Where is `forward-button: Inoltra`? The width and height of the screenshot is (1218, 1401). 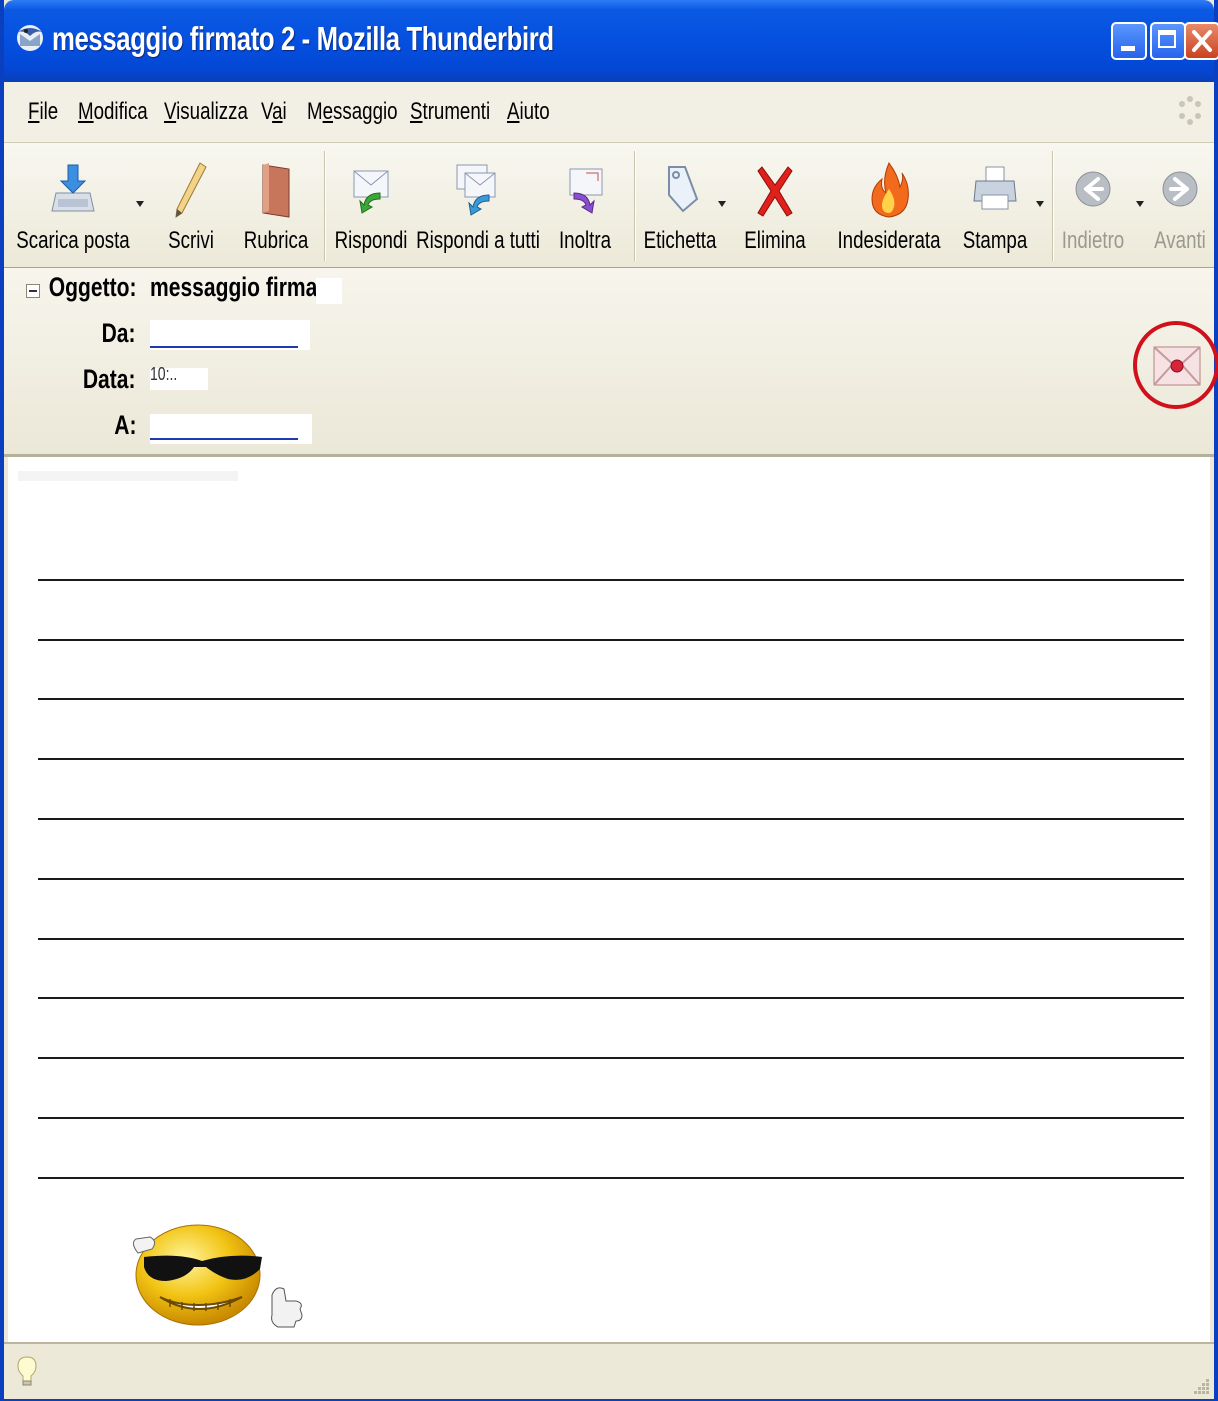 forward-button: Inoltra is located at coordinates (585, 205).